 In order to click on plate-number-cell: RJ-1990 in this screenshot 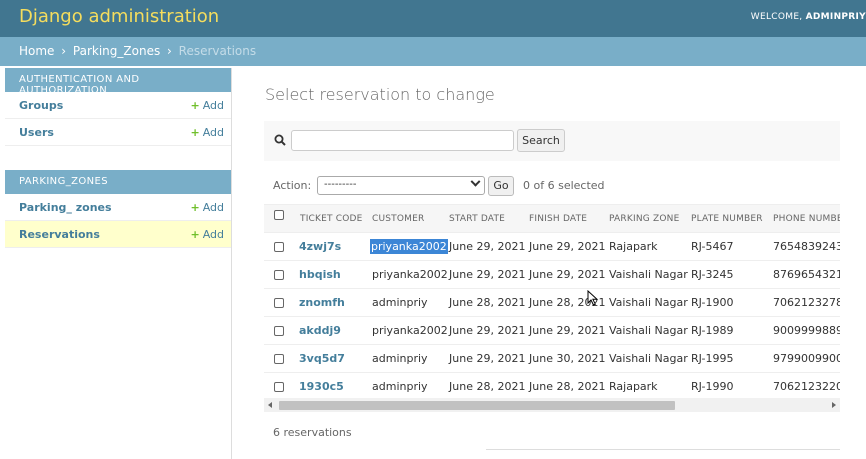, I will do `click(712, 386)`.